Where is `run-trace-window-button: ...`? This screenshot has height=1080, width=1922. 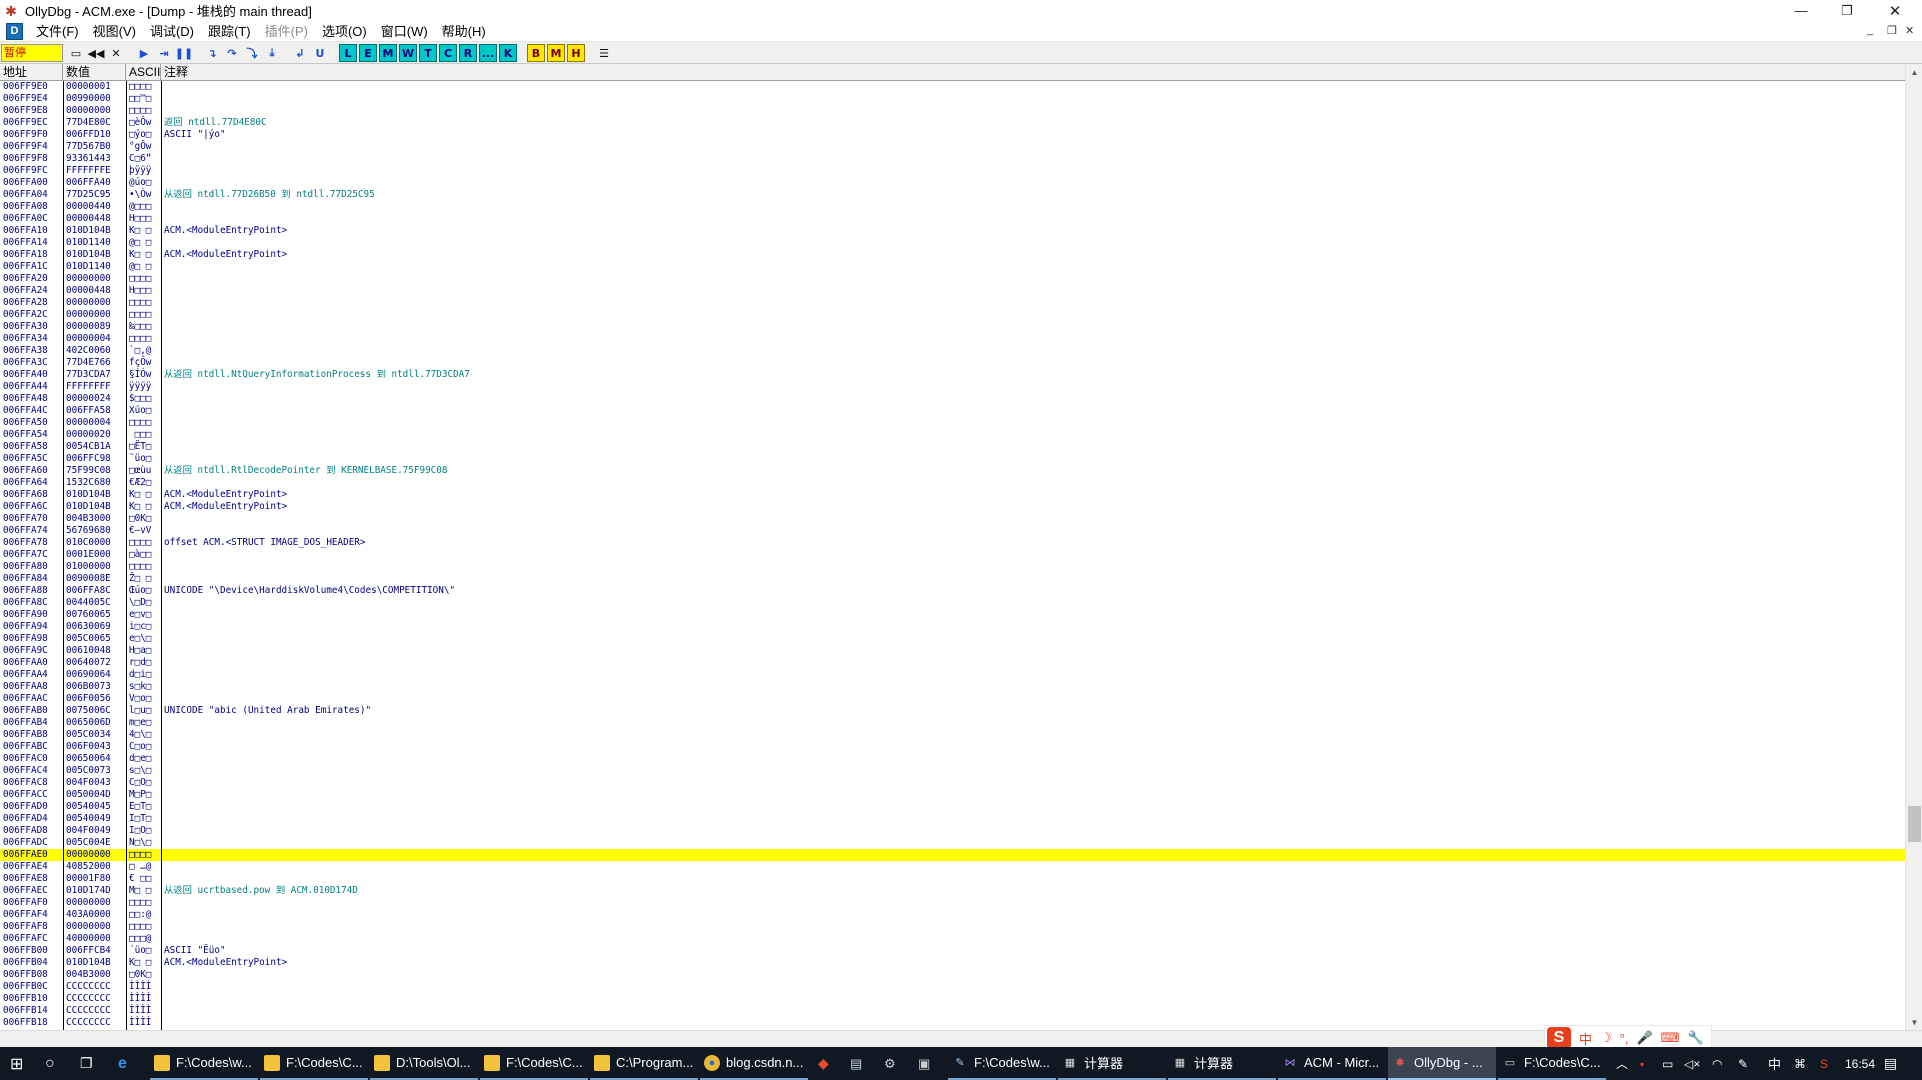 run-trace-window-button: ... is located at coordinates (488, 53).